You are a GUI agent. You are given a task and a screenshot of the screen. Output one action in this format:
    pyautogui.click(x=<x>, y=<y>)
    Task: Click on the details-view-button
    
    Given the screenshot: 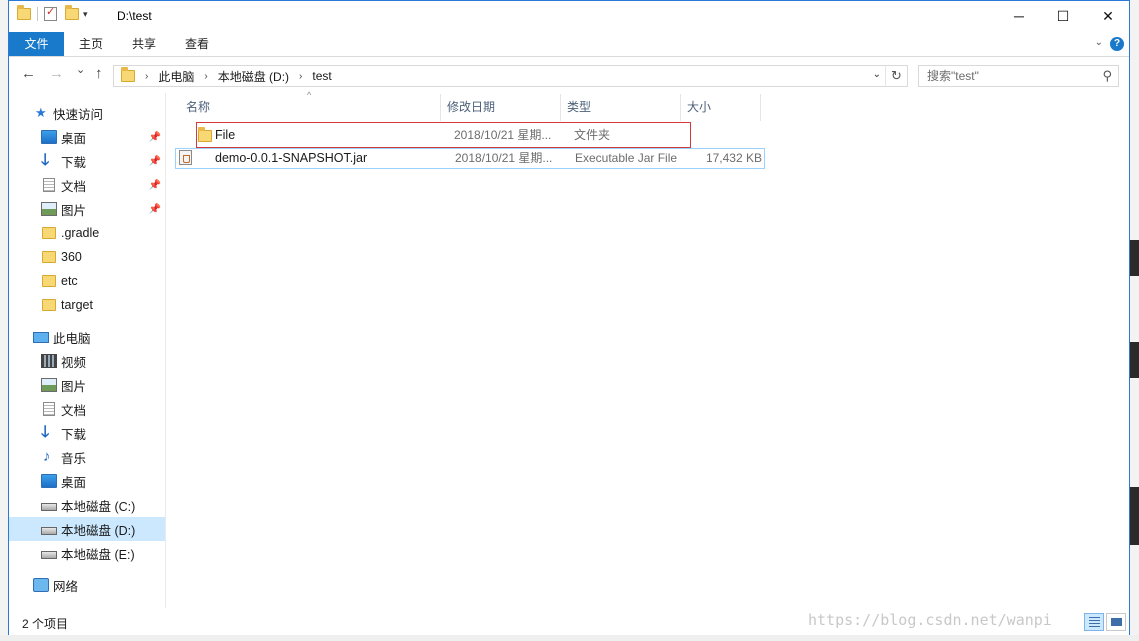 What is the action you would take?
    pyautogui.click(x=1094, y=622)
    